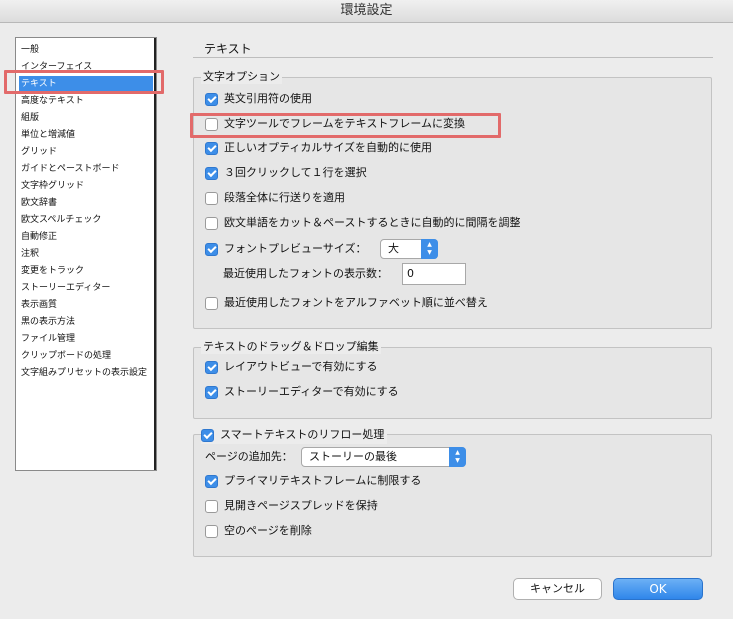 The image size is (733, 619). What do you see at coordinates (453, 57) in the screenshot?
I see `panel-title-divider` at bounding box center [453, 57].